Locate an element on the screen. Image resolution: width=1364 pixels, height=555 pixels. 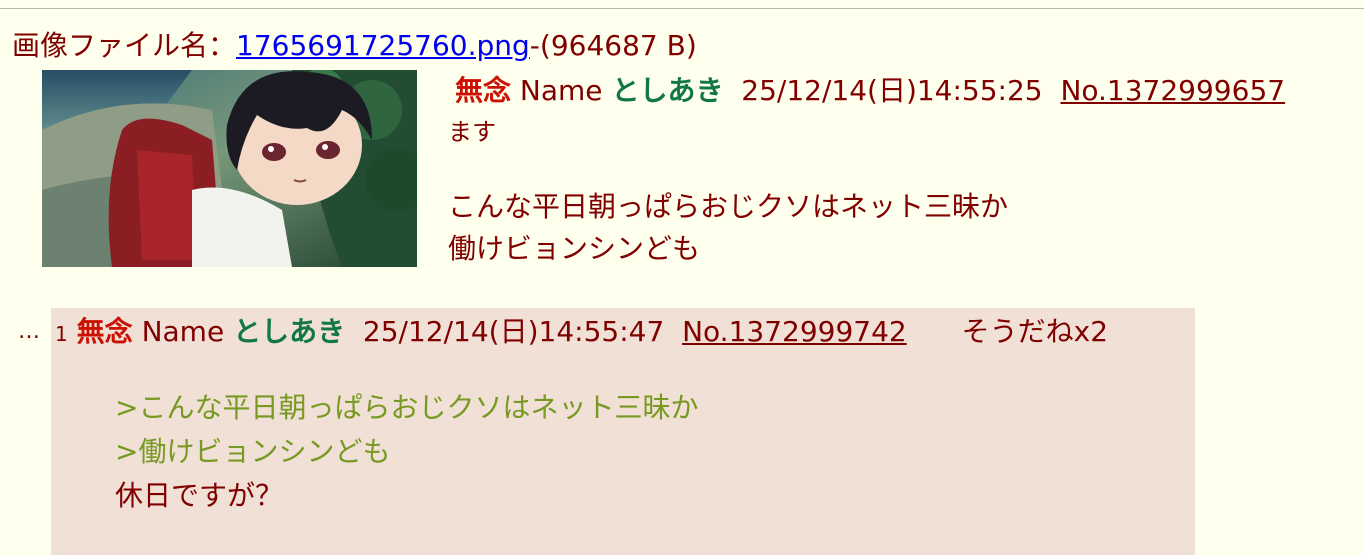
op-thumbnail is located at coordinates (229, 168).